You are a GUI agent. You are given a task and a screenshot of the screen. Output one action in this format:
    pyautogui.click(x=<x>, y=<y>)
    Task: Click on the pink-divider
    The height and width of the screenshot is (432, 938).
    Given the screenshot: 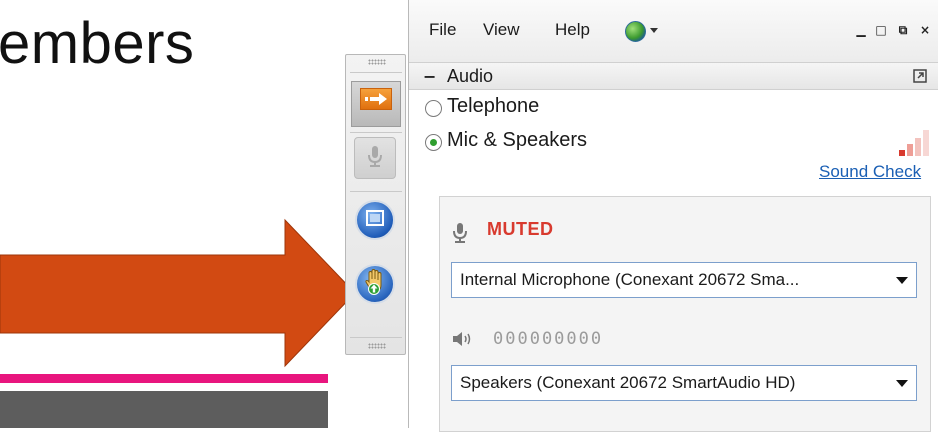 What is the action you would take?
    pyautogui.click(x=164, y=378)
    